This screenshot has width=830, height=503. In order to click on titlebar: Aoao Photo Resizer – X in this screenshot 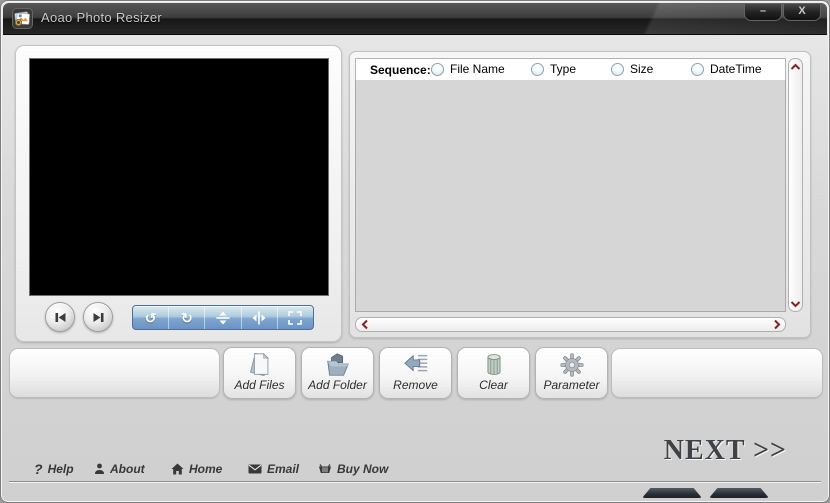, I will do `click(415, 19)`.